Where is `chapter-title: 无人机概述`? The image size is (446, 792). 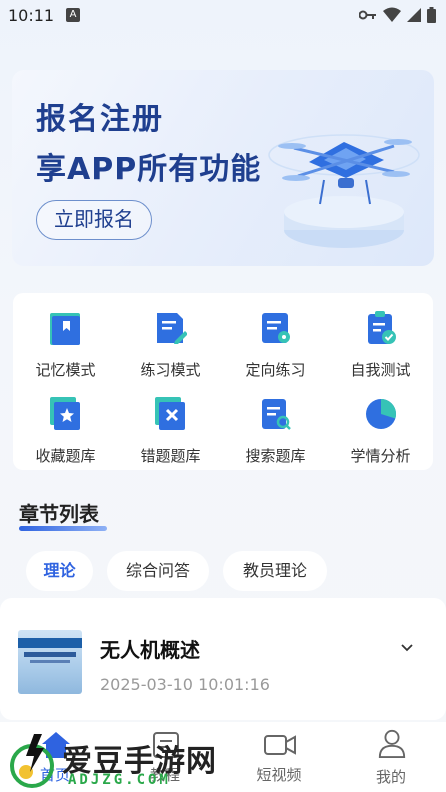 chapter-title: 无人机概述 is located at coordinates (150, 650).